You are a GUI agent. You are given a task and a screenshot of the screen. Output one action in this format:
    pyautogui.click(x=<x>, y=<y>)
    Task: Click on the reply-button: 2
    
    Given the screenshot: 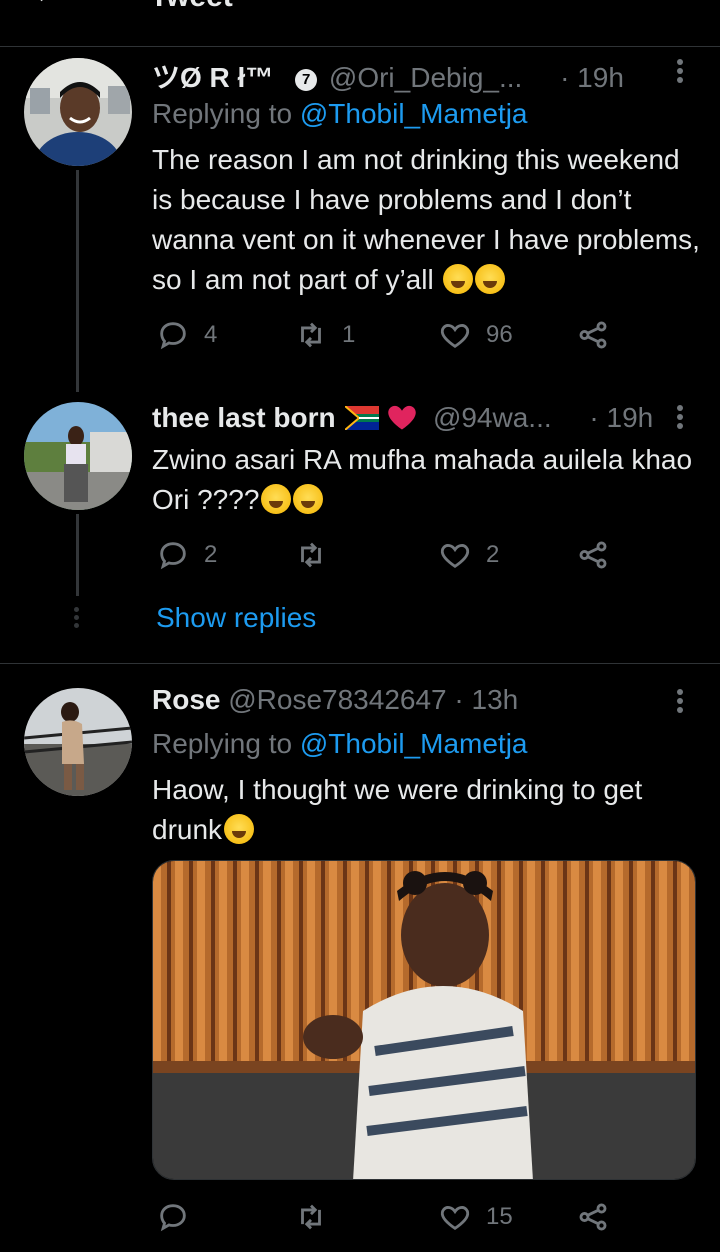 What is the action you would take?
    pyautogui.click(x=186, y=555)
    